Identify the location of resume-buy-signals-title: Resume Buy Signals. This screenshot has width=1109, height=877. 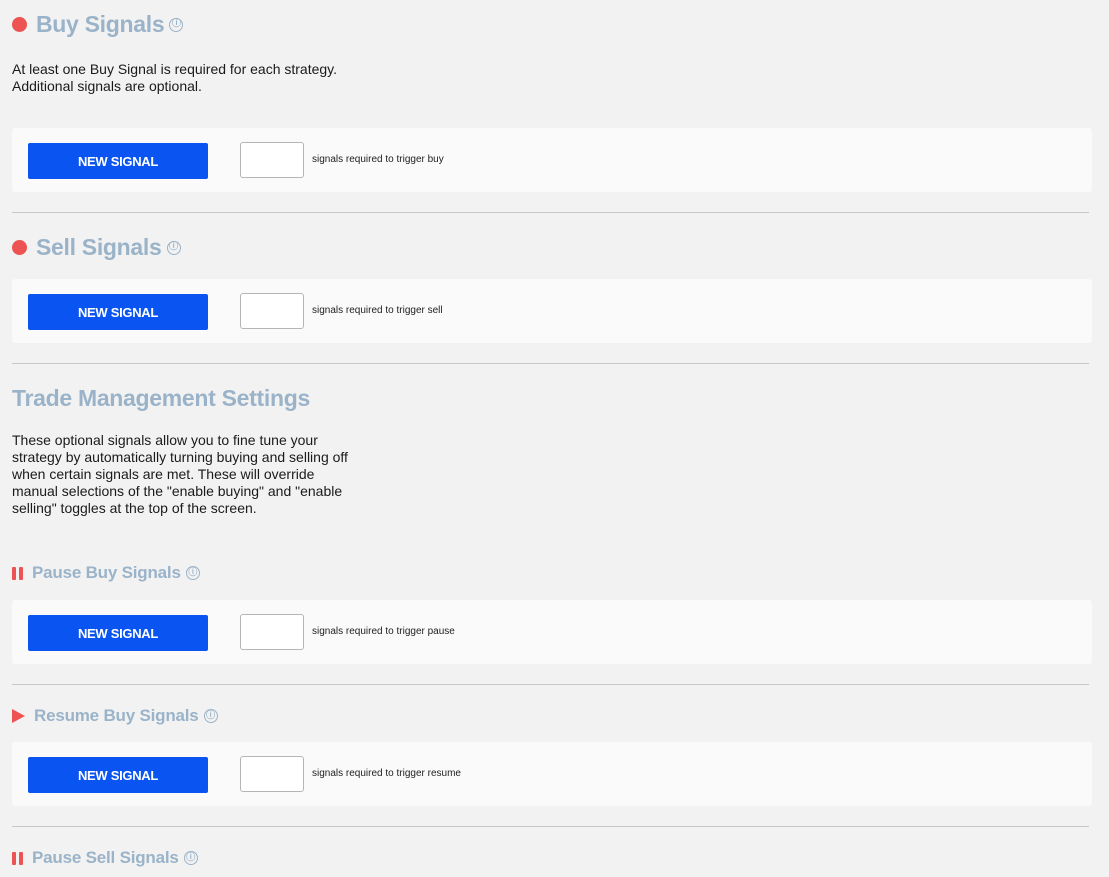
(116, 715).